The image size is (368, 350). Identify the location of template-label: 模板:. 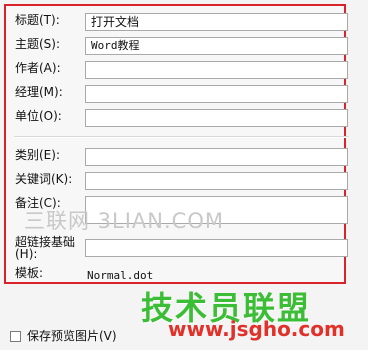
(29, 273).